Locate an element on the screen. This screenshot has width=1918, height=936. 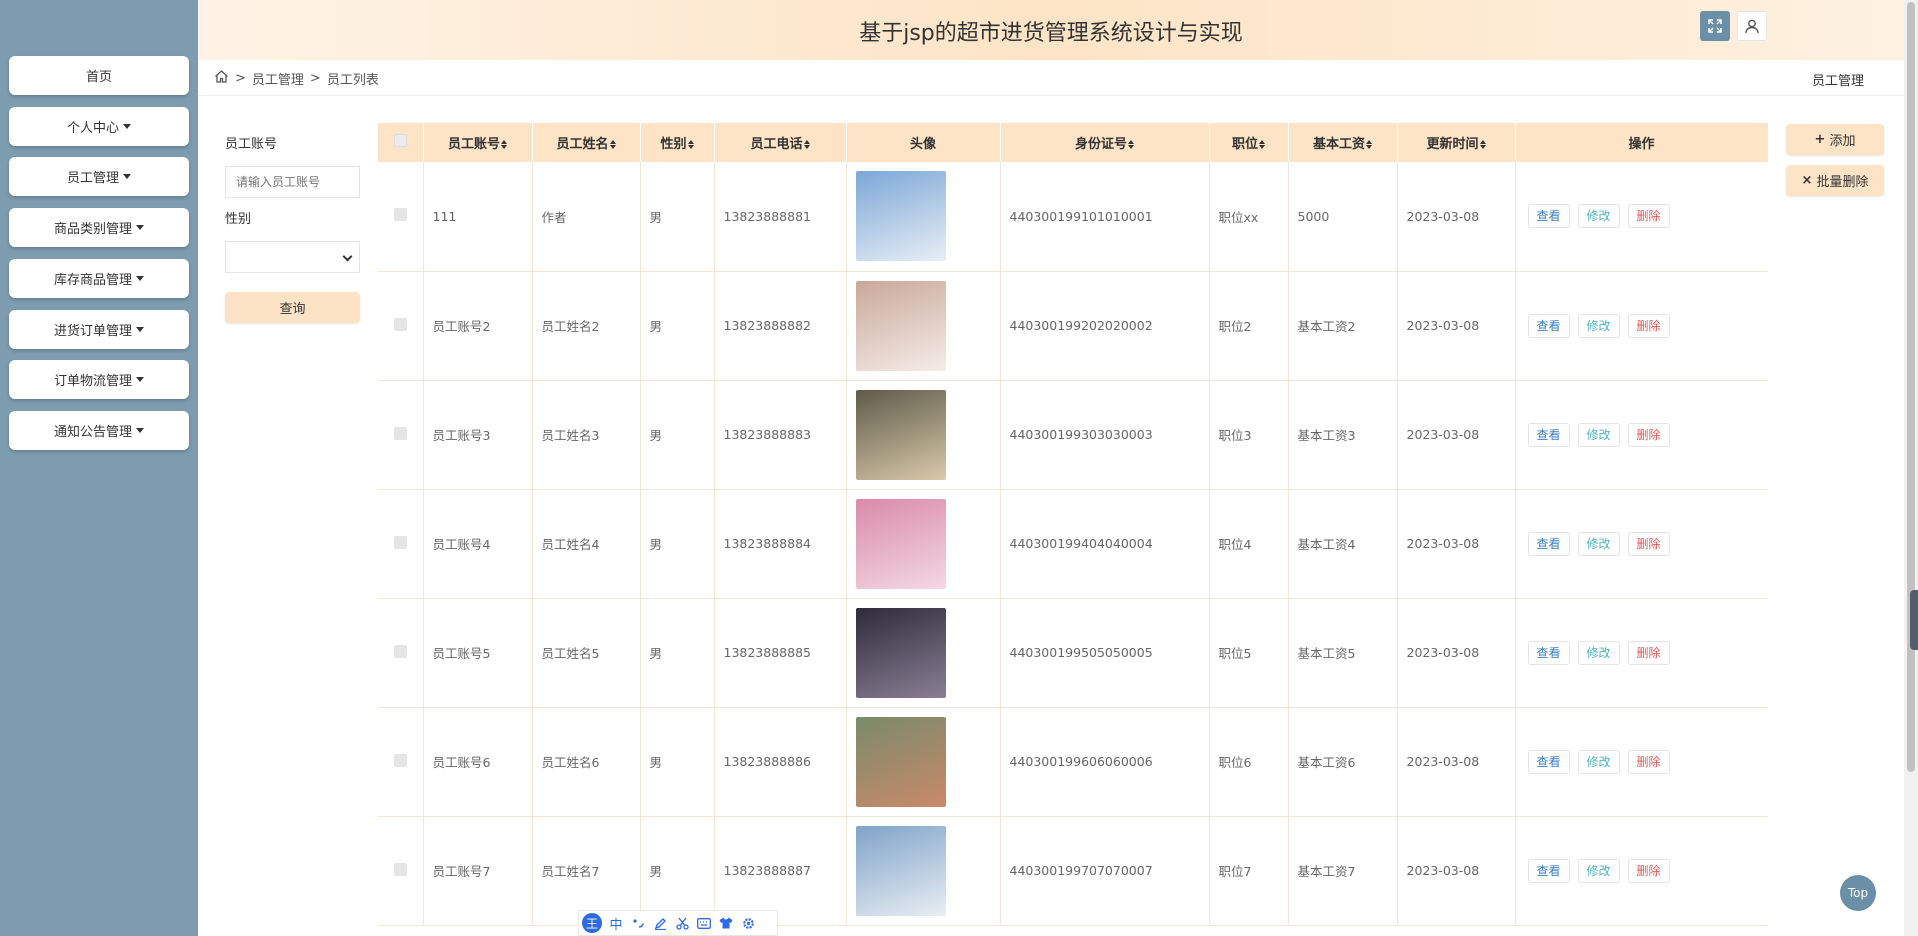
ime-logo-icon: 王 is located at coordinates (592, 923).